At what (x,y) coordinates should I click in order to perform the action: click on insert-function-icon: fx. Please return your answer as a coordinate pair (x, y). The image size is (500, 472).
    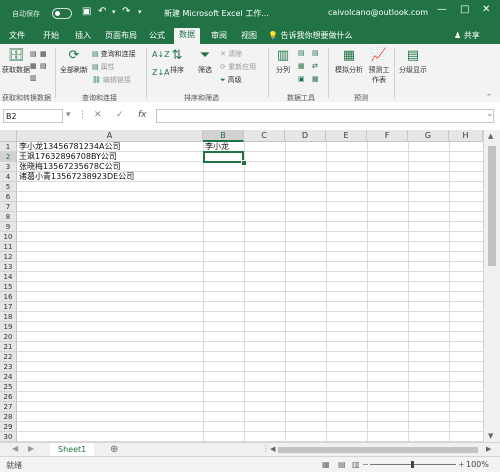
    Looking at the image, I should click on (142, 115).